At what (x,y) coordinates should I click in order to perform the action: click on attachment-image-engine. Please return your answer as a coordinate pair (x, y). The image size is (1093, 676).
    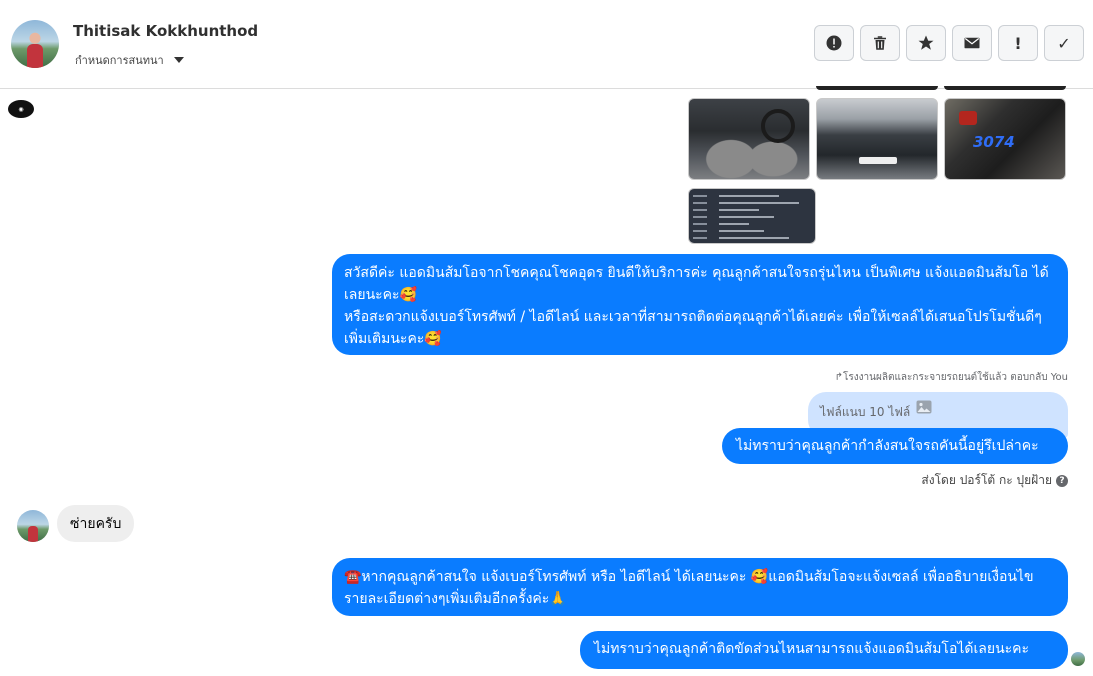
    Looking at the image, I should click on (877, 139).